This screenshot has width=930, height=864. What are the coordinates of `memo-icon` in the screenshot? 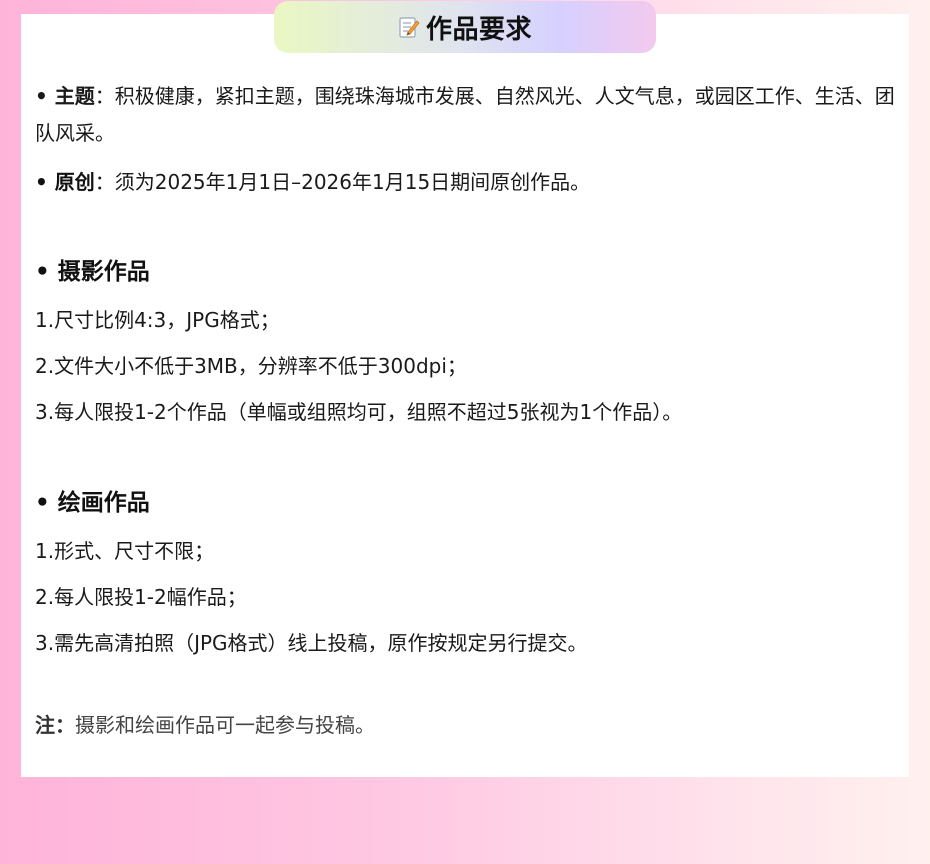 It's located at (409, 27).